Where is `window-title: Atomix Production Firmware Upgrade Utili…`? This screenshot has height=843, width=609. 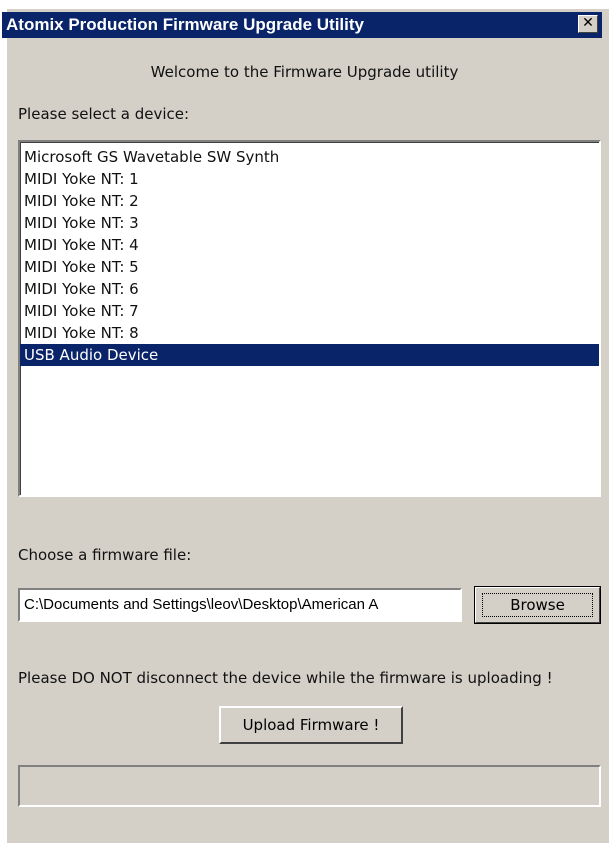 window-title: Atomix Production Firmware Upgrade Utili… is located at coordinates (185, 24).